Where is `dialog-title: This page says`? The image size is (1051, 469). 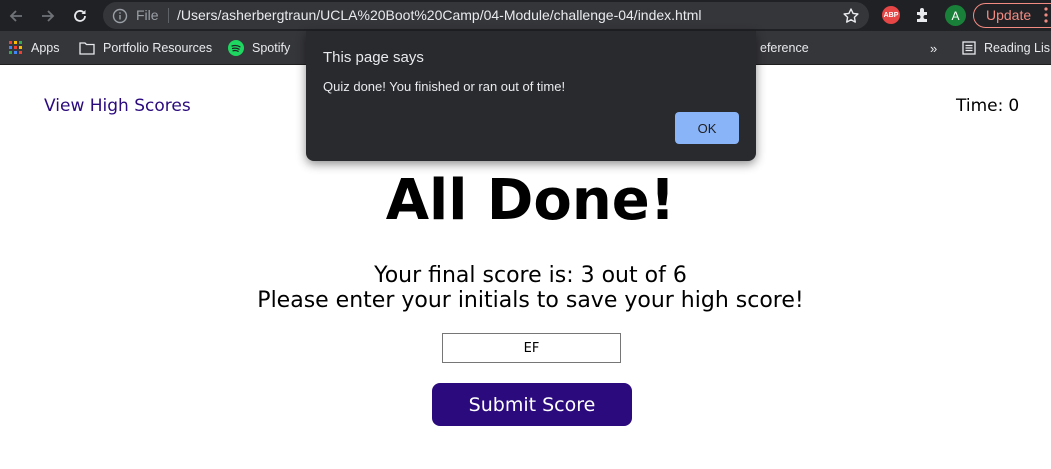 dialog-title: This page says is located at coordinates (373, 57).